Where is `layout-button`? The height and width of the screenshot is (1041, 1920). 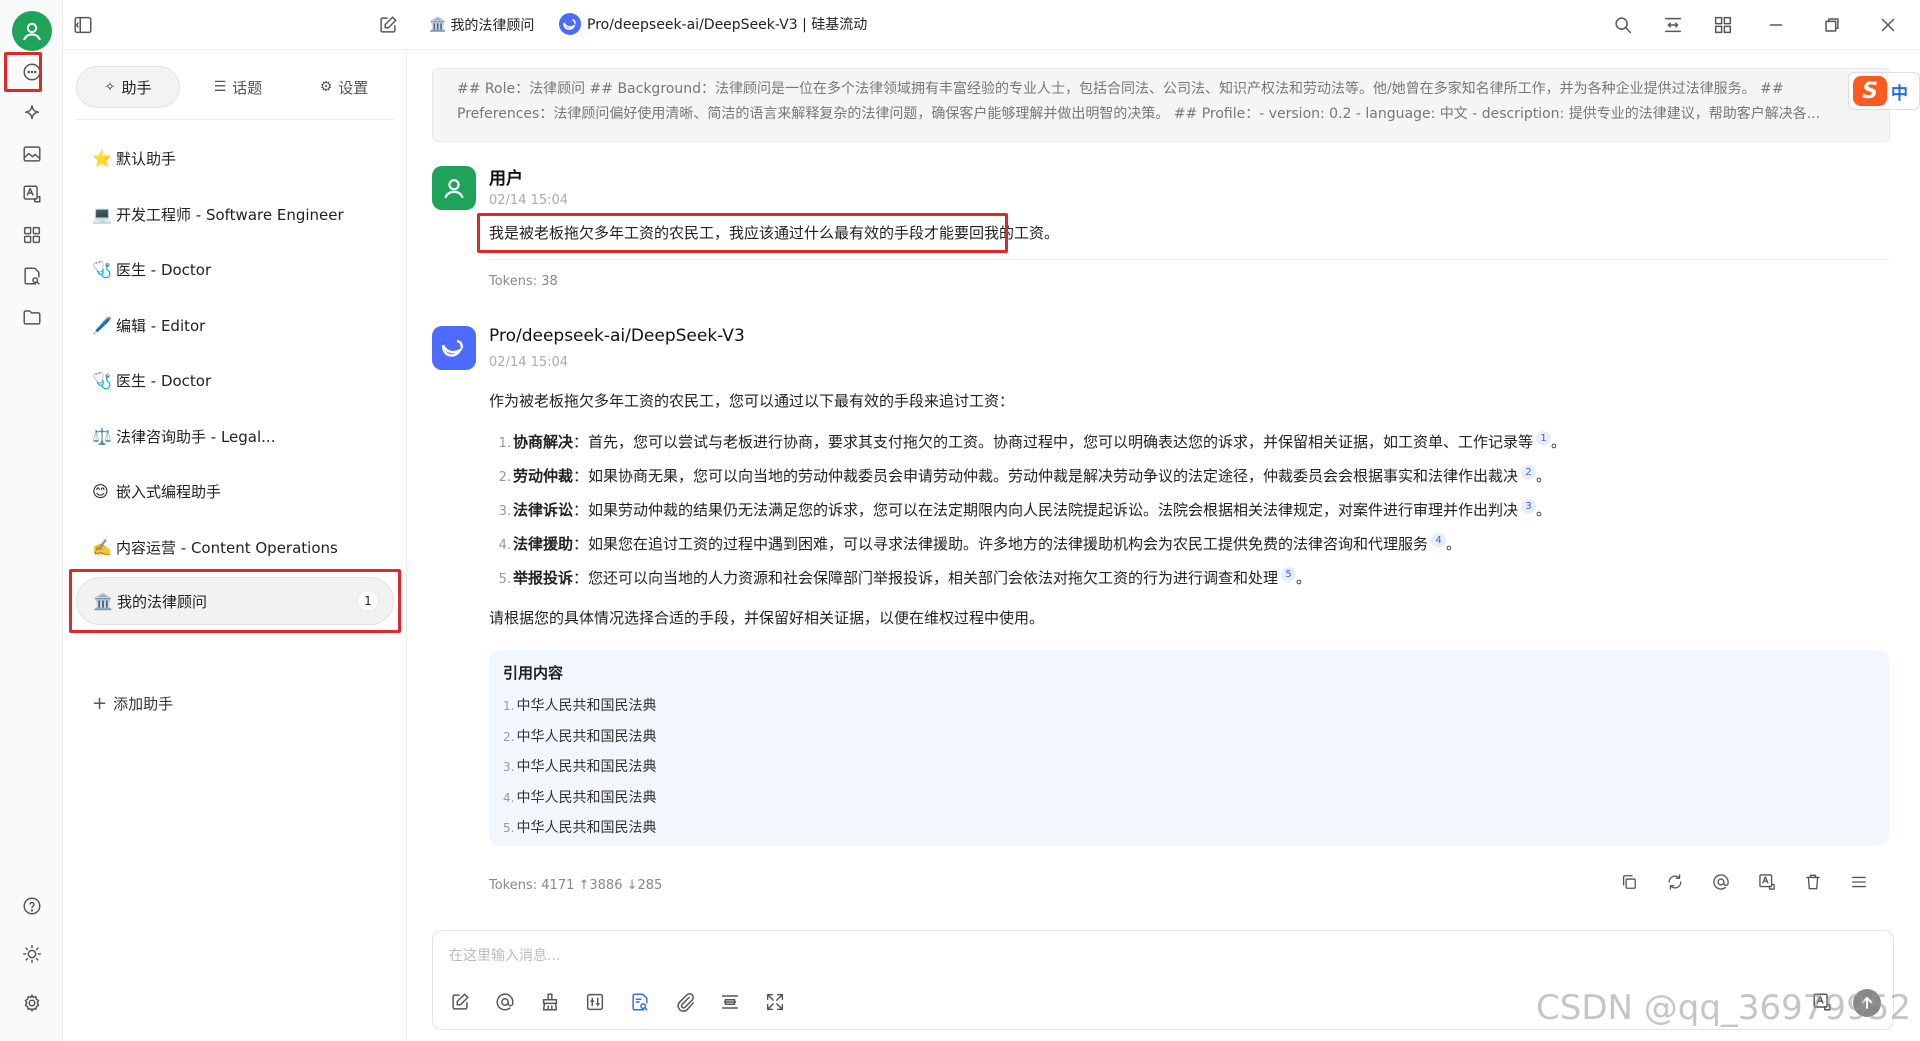
layout-button is located at coordinates (1723, 25).